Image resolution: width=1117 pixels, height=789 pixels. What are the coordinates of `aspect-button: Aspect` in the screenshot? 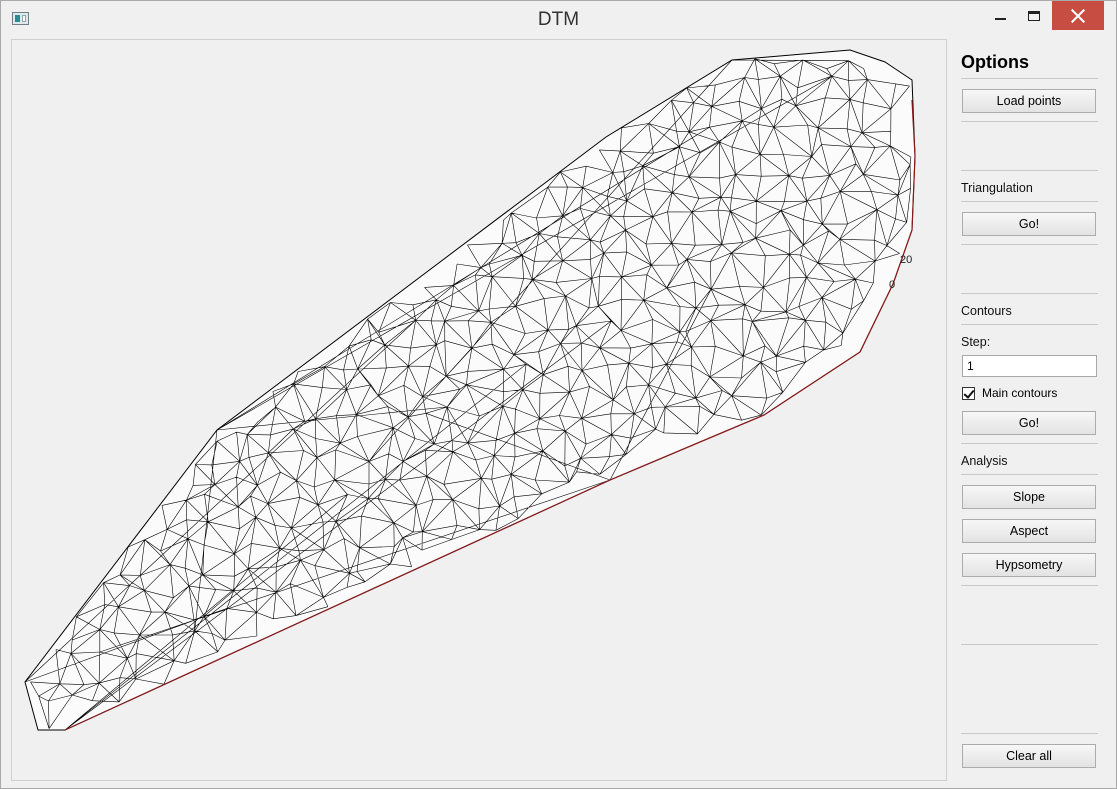 It's located at (1029, 531).